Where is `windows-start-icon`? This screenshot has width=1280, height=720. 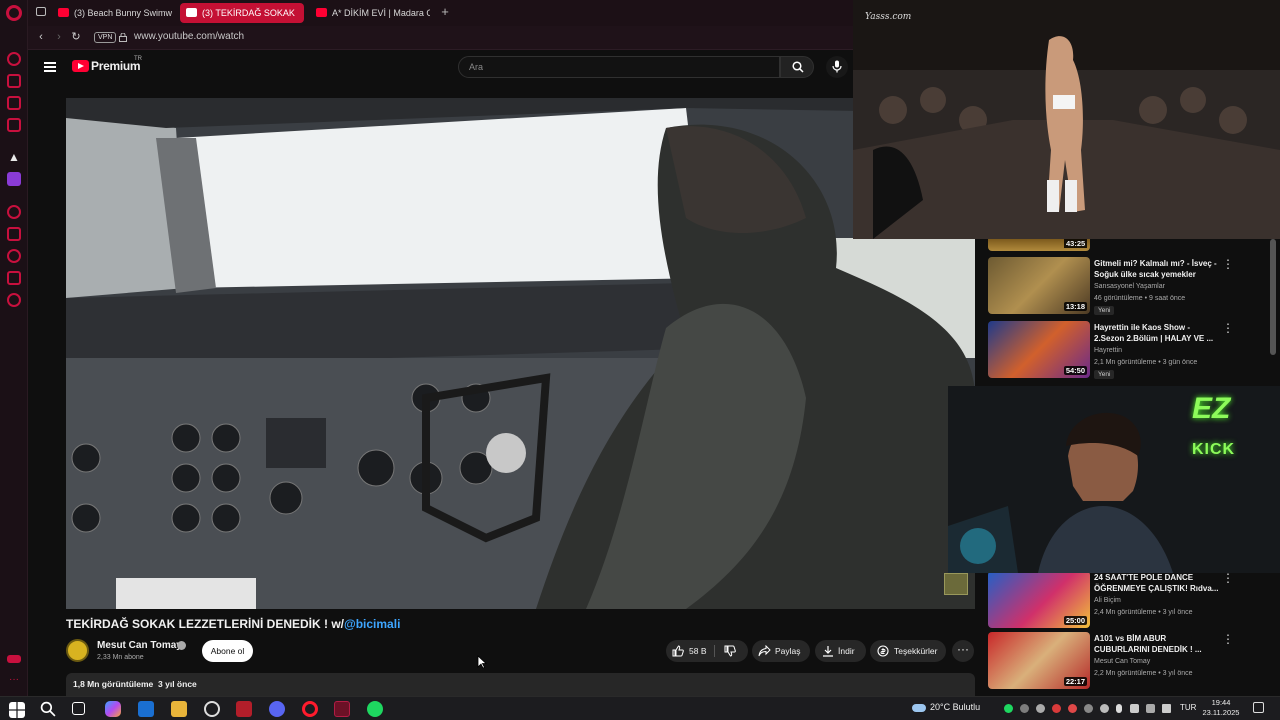
windows-start-icon is located at coordinates (17, 710).